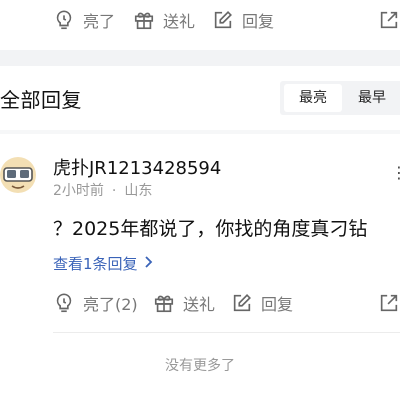 Image resolution: width=400 pixels, height=400 pixels. I want to click on like-label: 亮了, so click(99, 21).